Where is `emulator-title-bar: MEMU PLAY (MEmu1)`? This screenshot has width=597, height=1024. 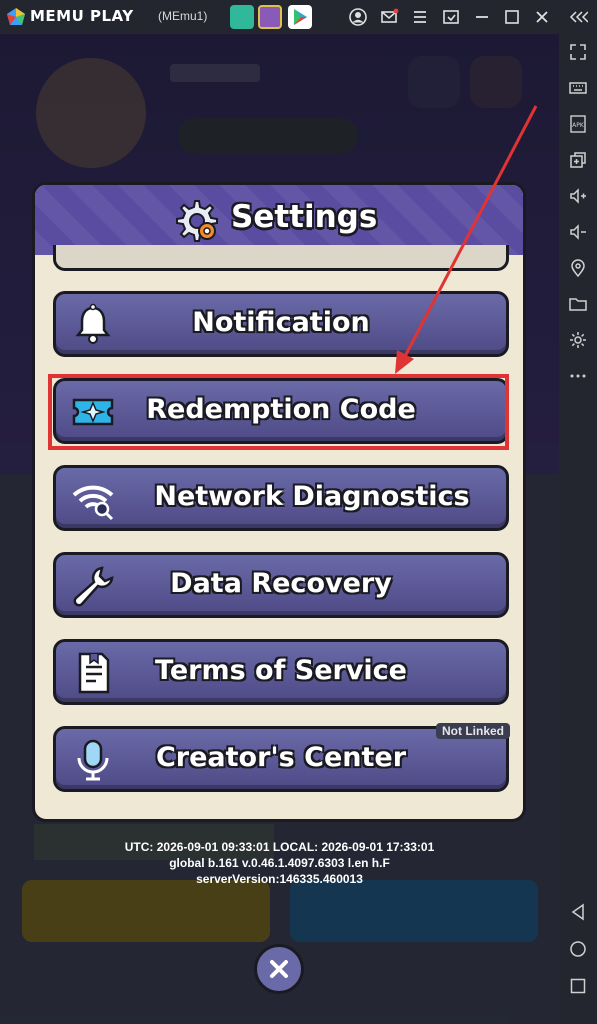 emulator-title-bar: MEMU PLAY (MEmu1) is located at coordinates (298, 17).